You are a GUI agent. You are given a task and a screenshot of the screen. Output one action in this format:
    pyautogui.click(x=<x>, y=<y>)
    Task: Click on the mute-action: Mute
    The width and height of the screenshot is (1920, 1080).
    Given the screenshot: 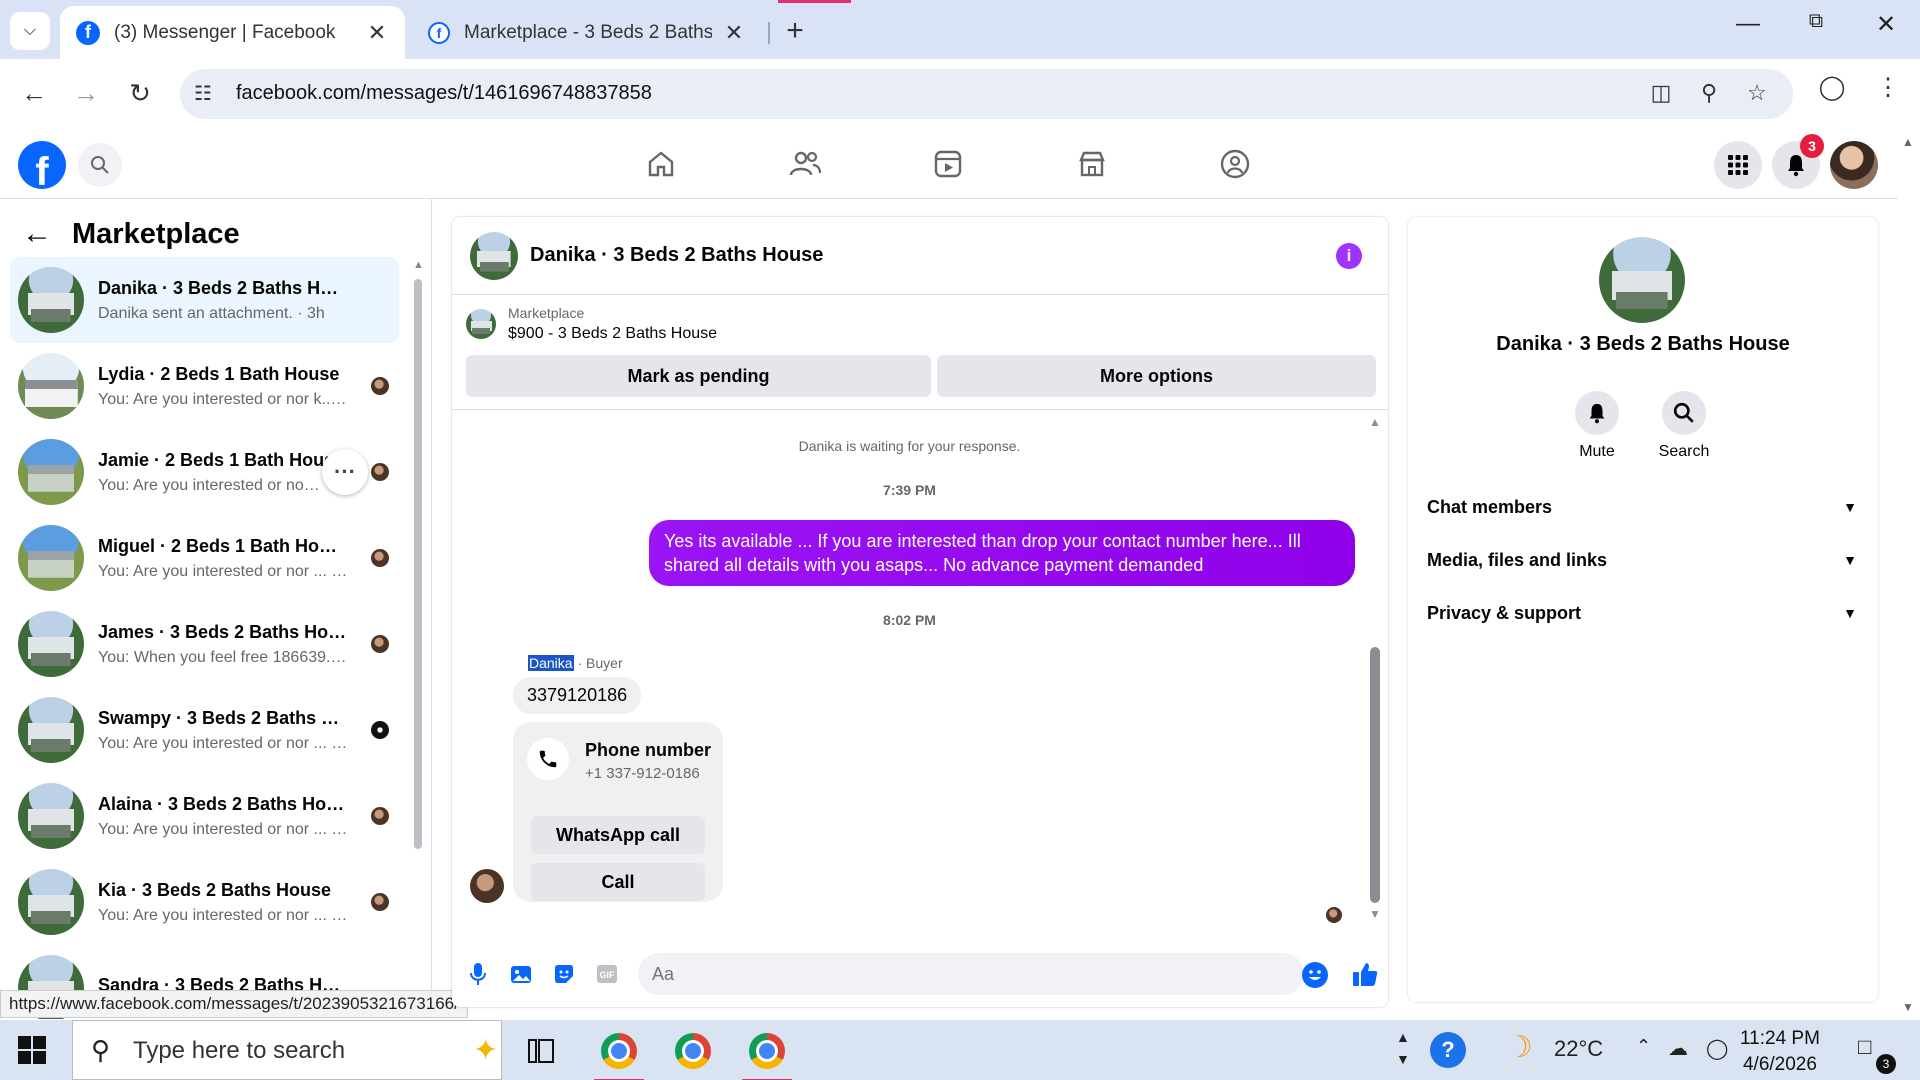 What is the action you would take?
    pyautogui.click(x=1597, y=426)
    